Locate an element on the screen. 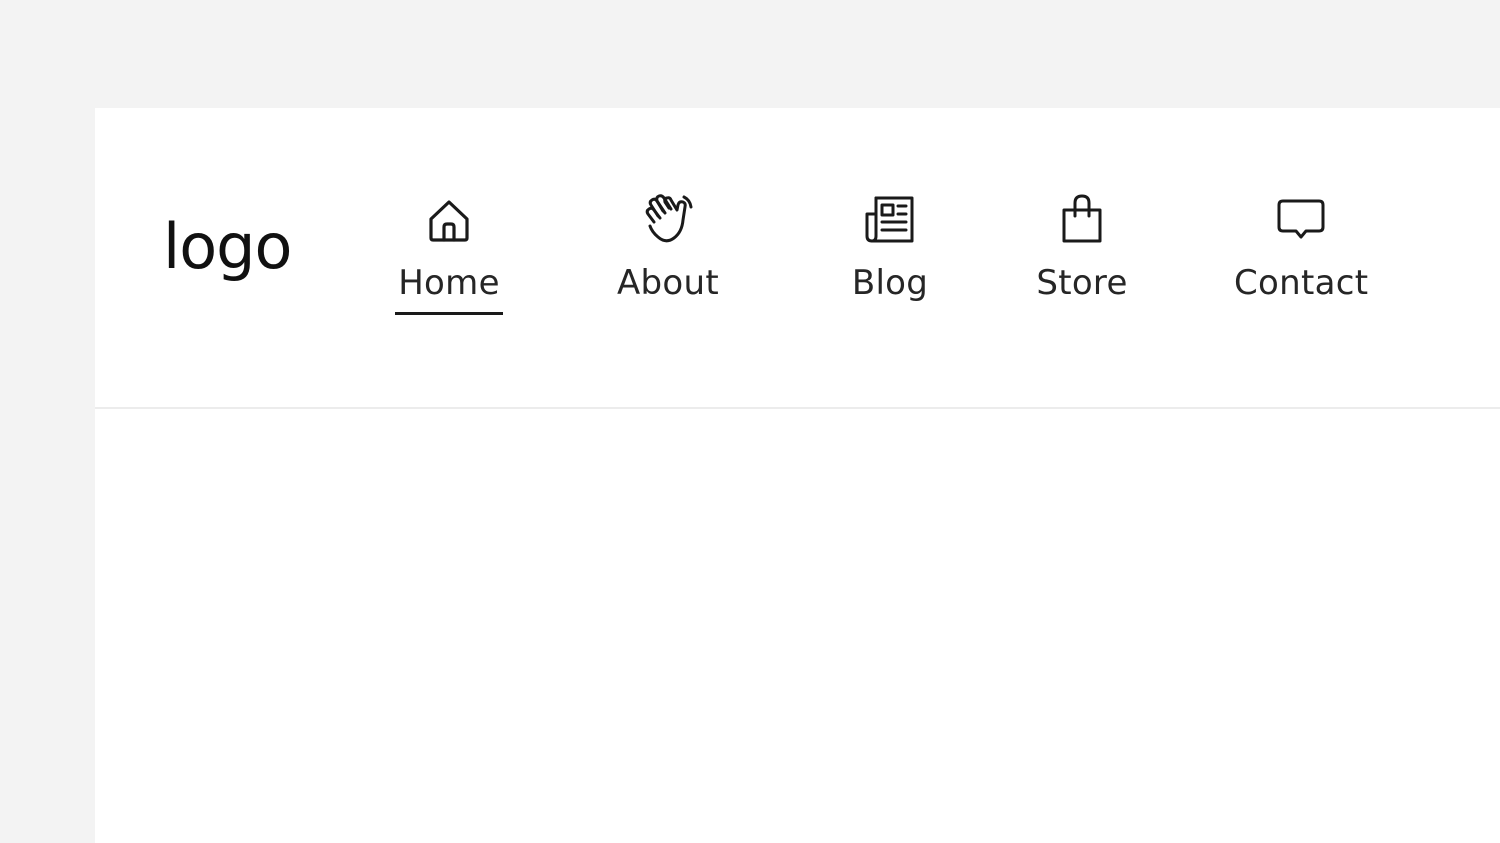 Image resolution: width=1500 pixels, height=843 pixels. nav-label-about: About is located at coordinates (668, 283).